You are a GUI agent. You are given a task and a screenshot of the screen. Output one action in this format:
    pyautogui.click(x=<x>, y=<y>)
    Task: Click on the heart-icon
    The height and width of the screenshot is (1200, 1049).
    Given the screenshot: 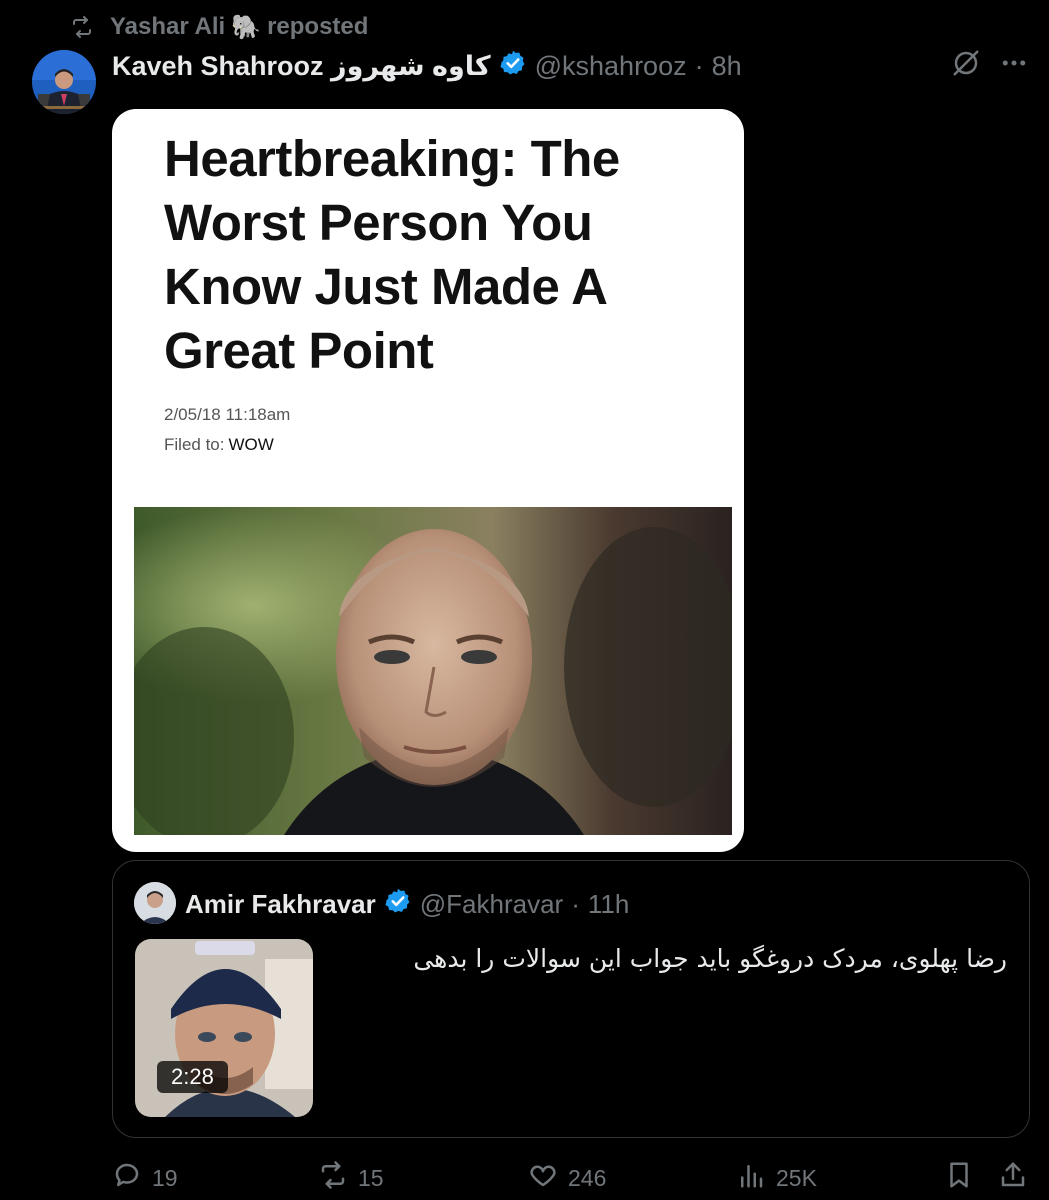 What is the action you would take?
    pyautogui.click(x=543, y=1178)
    